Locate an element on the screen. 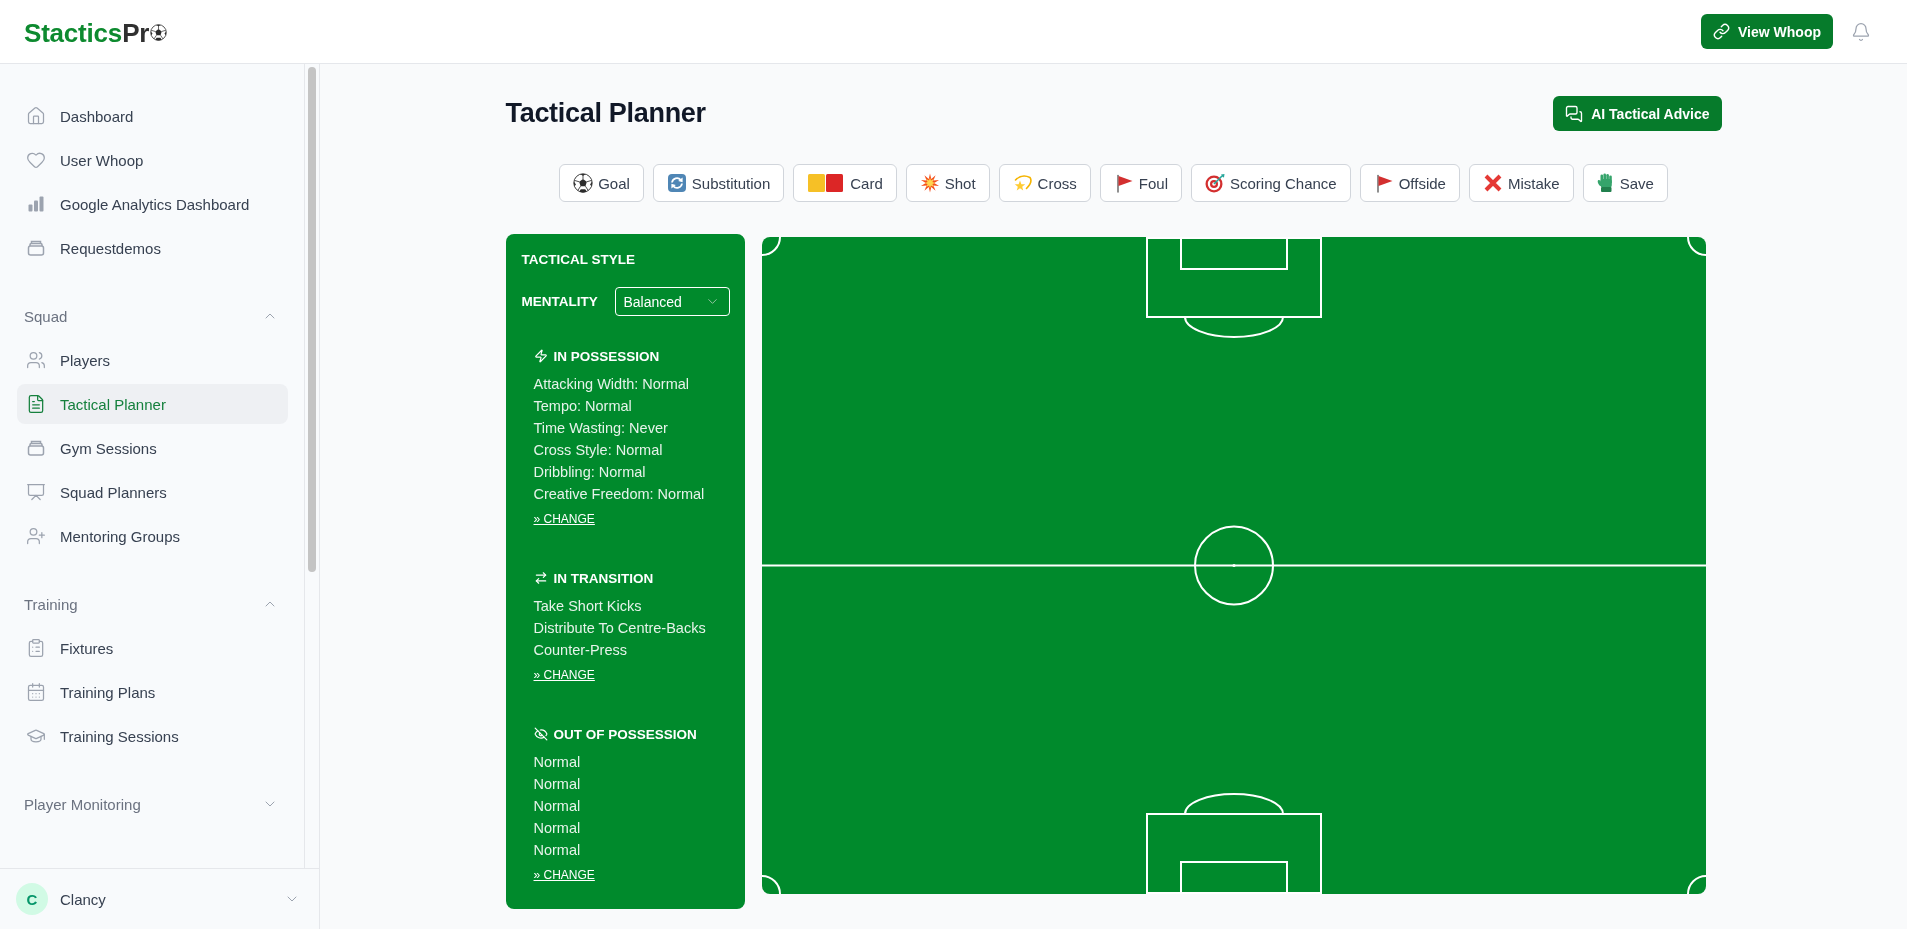 The height and width of the screenshot is (929, 1907). cards-icon is located at coordinates (826, 183).